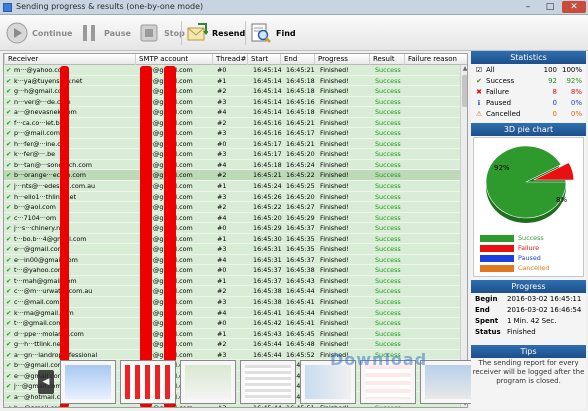 This screenshot has width=588, height=411. Describe the element at coordinates (267, 323) in the screenshot. I see `start-time-cell: 16:45:42` at that location.